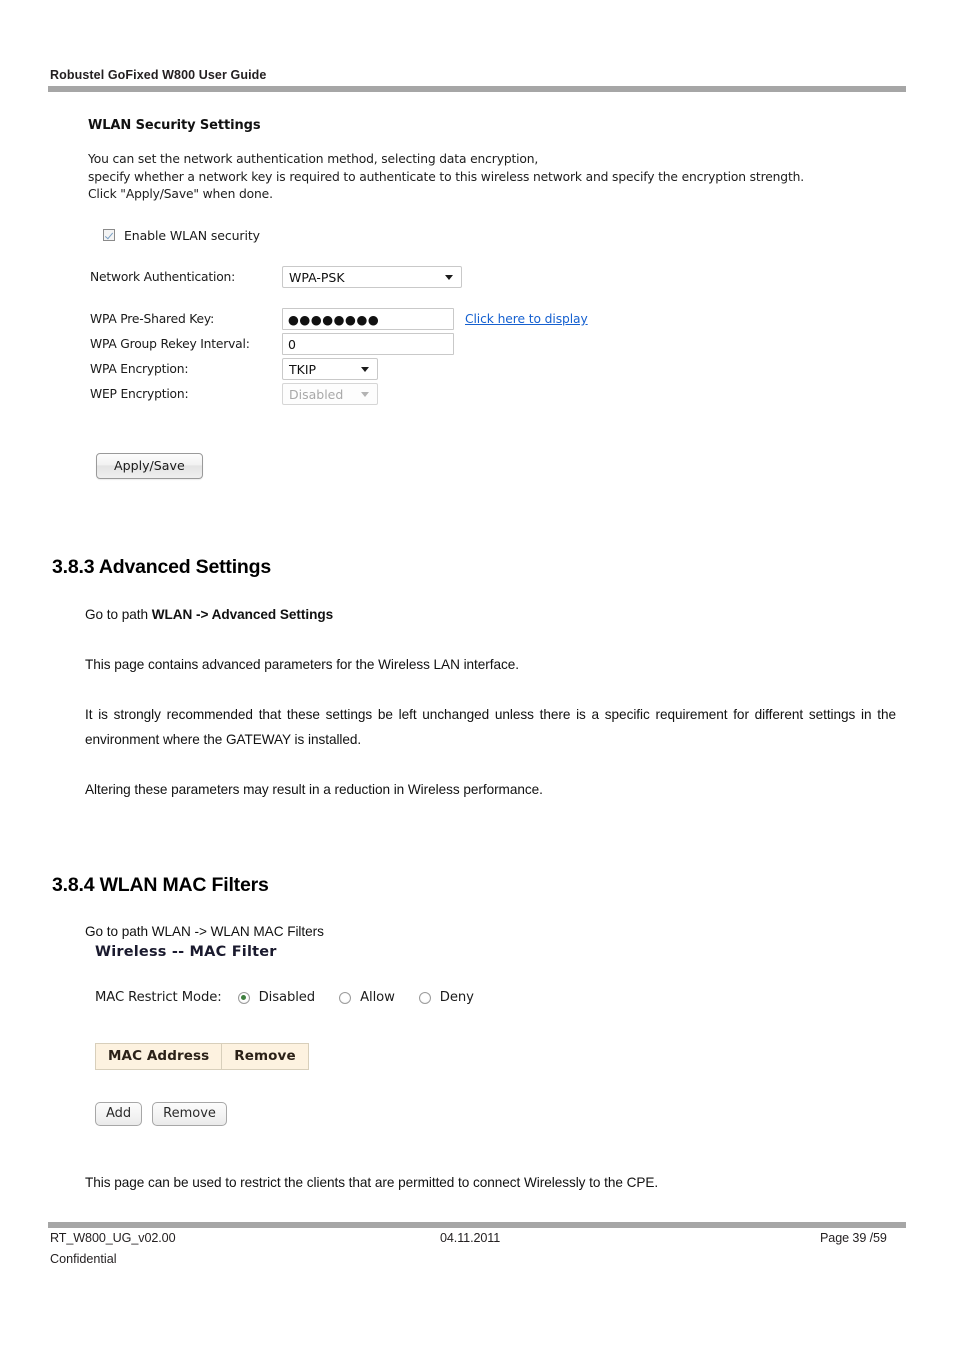 The height and width of the screenshot is (1350, 954). Describe the element at coordinates (119, 1114) in the screenshot. I see `add-button: Add` at that location.